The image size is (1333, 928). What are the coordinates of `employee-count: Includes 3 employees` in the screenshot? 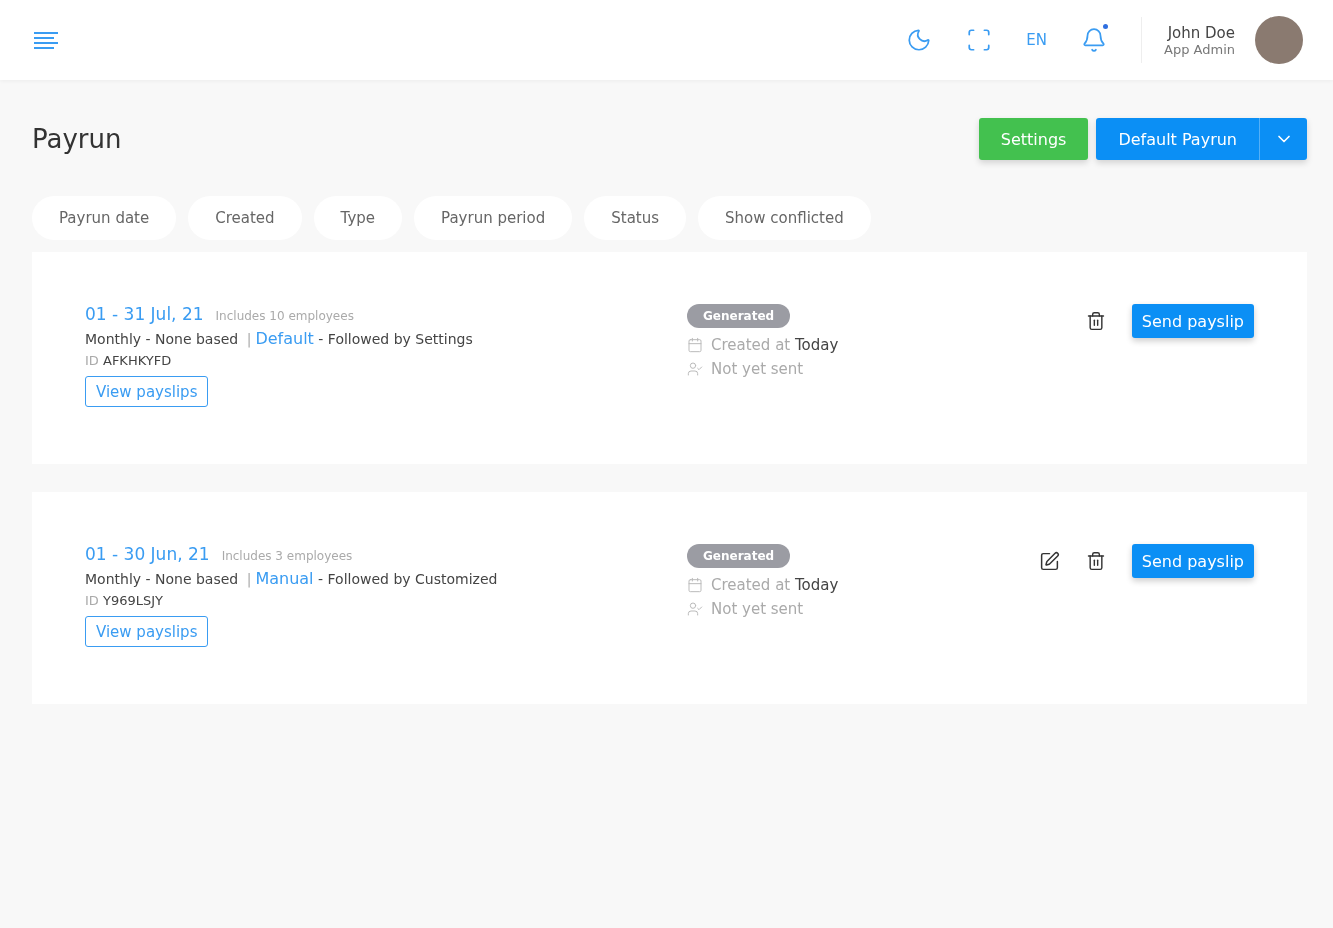 It's located at (287, 556).